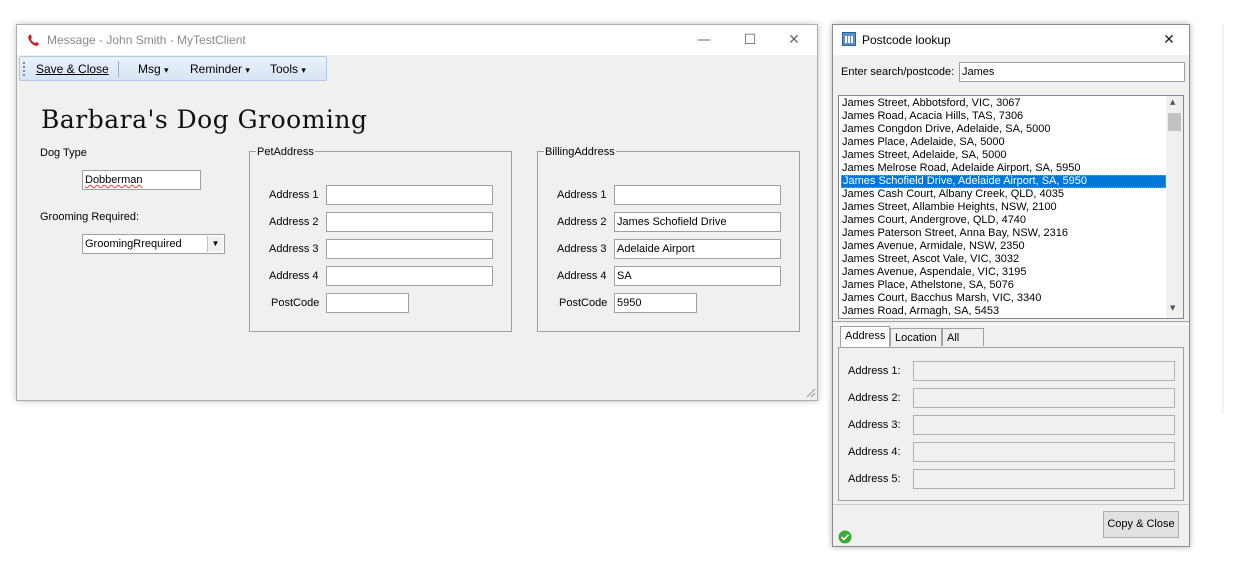  I want to click on grooming-label: Grooming Required:, so click(90, 217).